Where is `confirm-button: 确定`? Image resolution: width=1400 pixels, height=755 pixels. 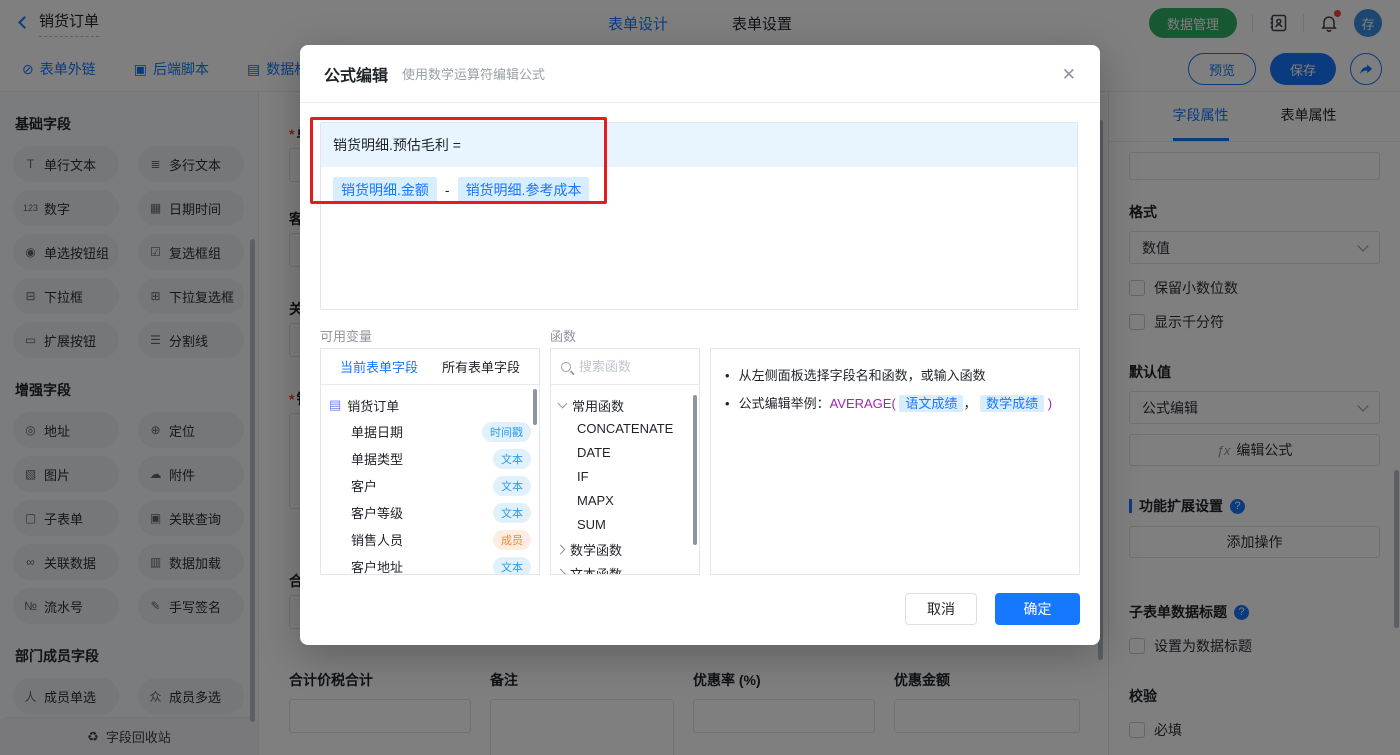 confirm-button: 确定 is located at coordinates (1037, 609).